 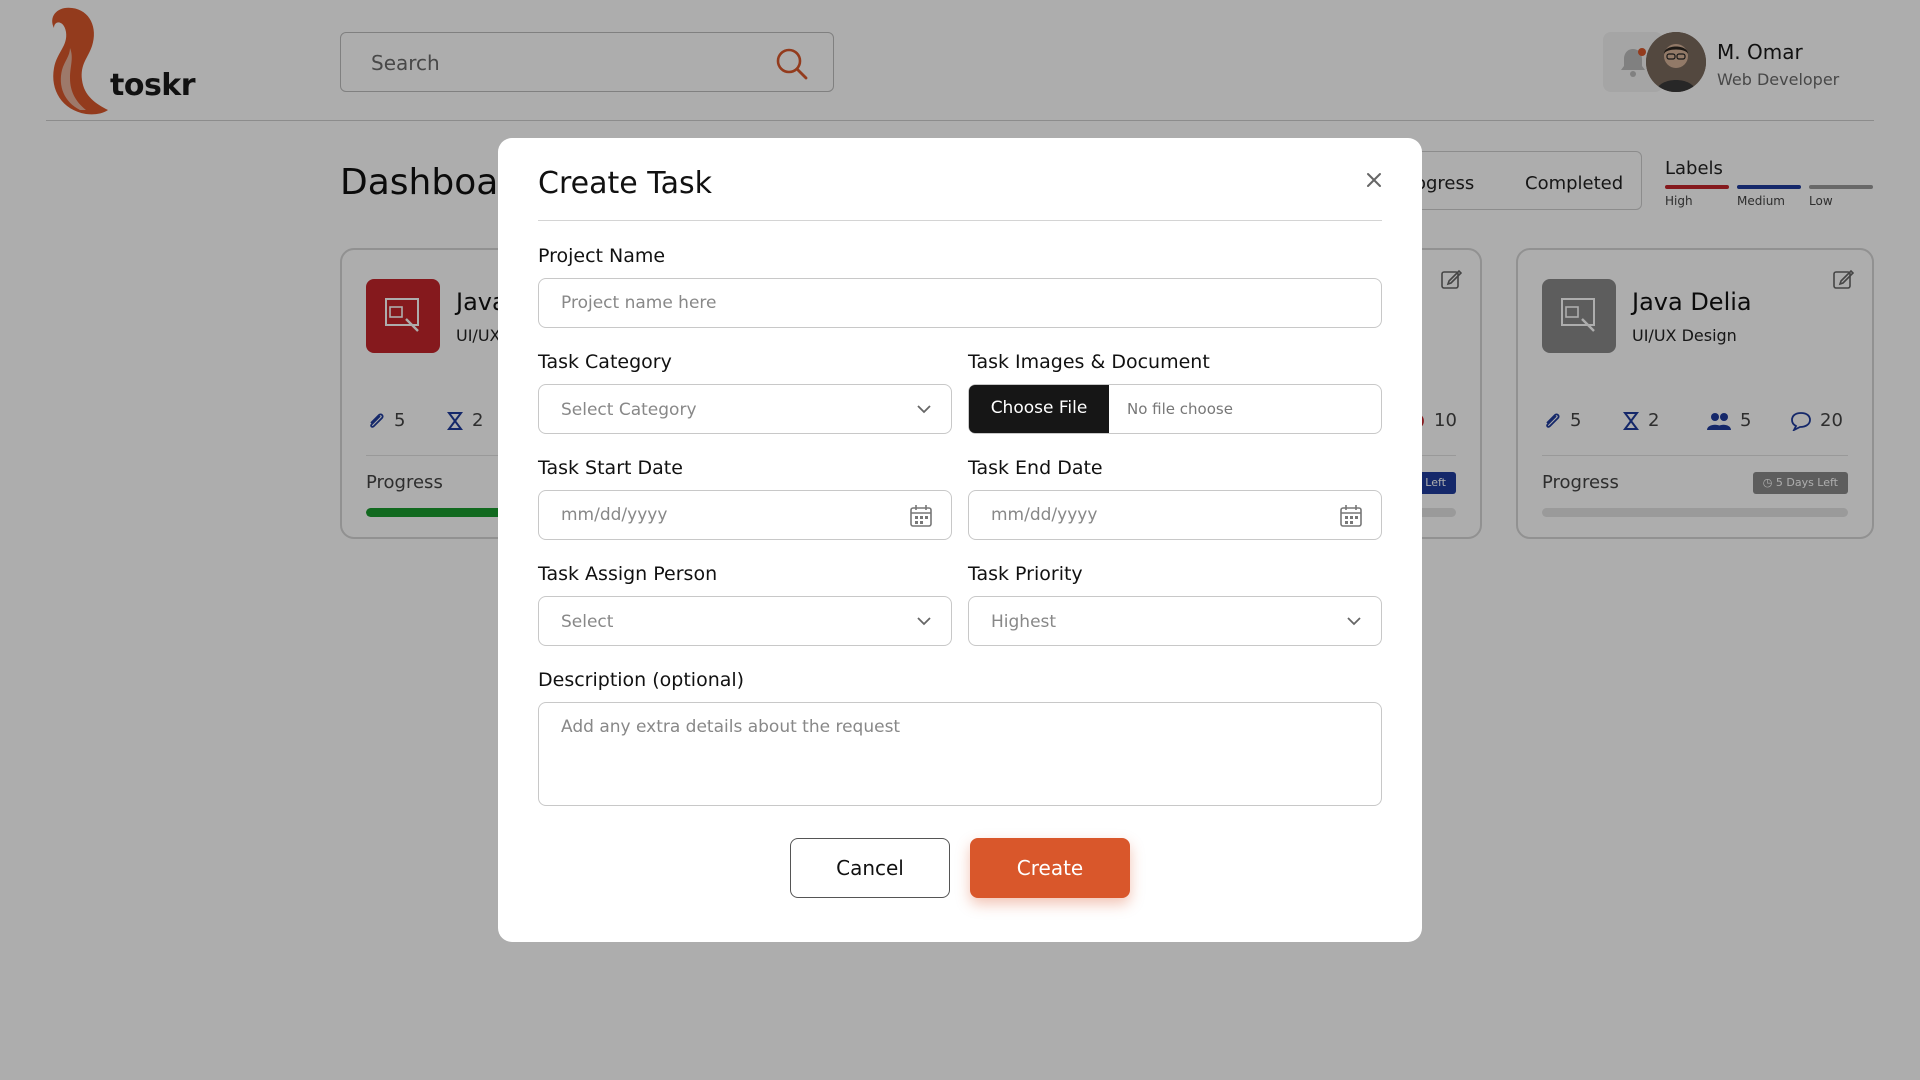 What do you see at coordinates (641, 680) in the screenshot?
I see `description-label: Description (optional)` at bounding box center [641, 680].